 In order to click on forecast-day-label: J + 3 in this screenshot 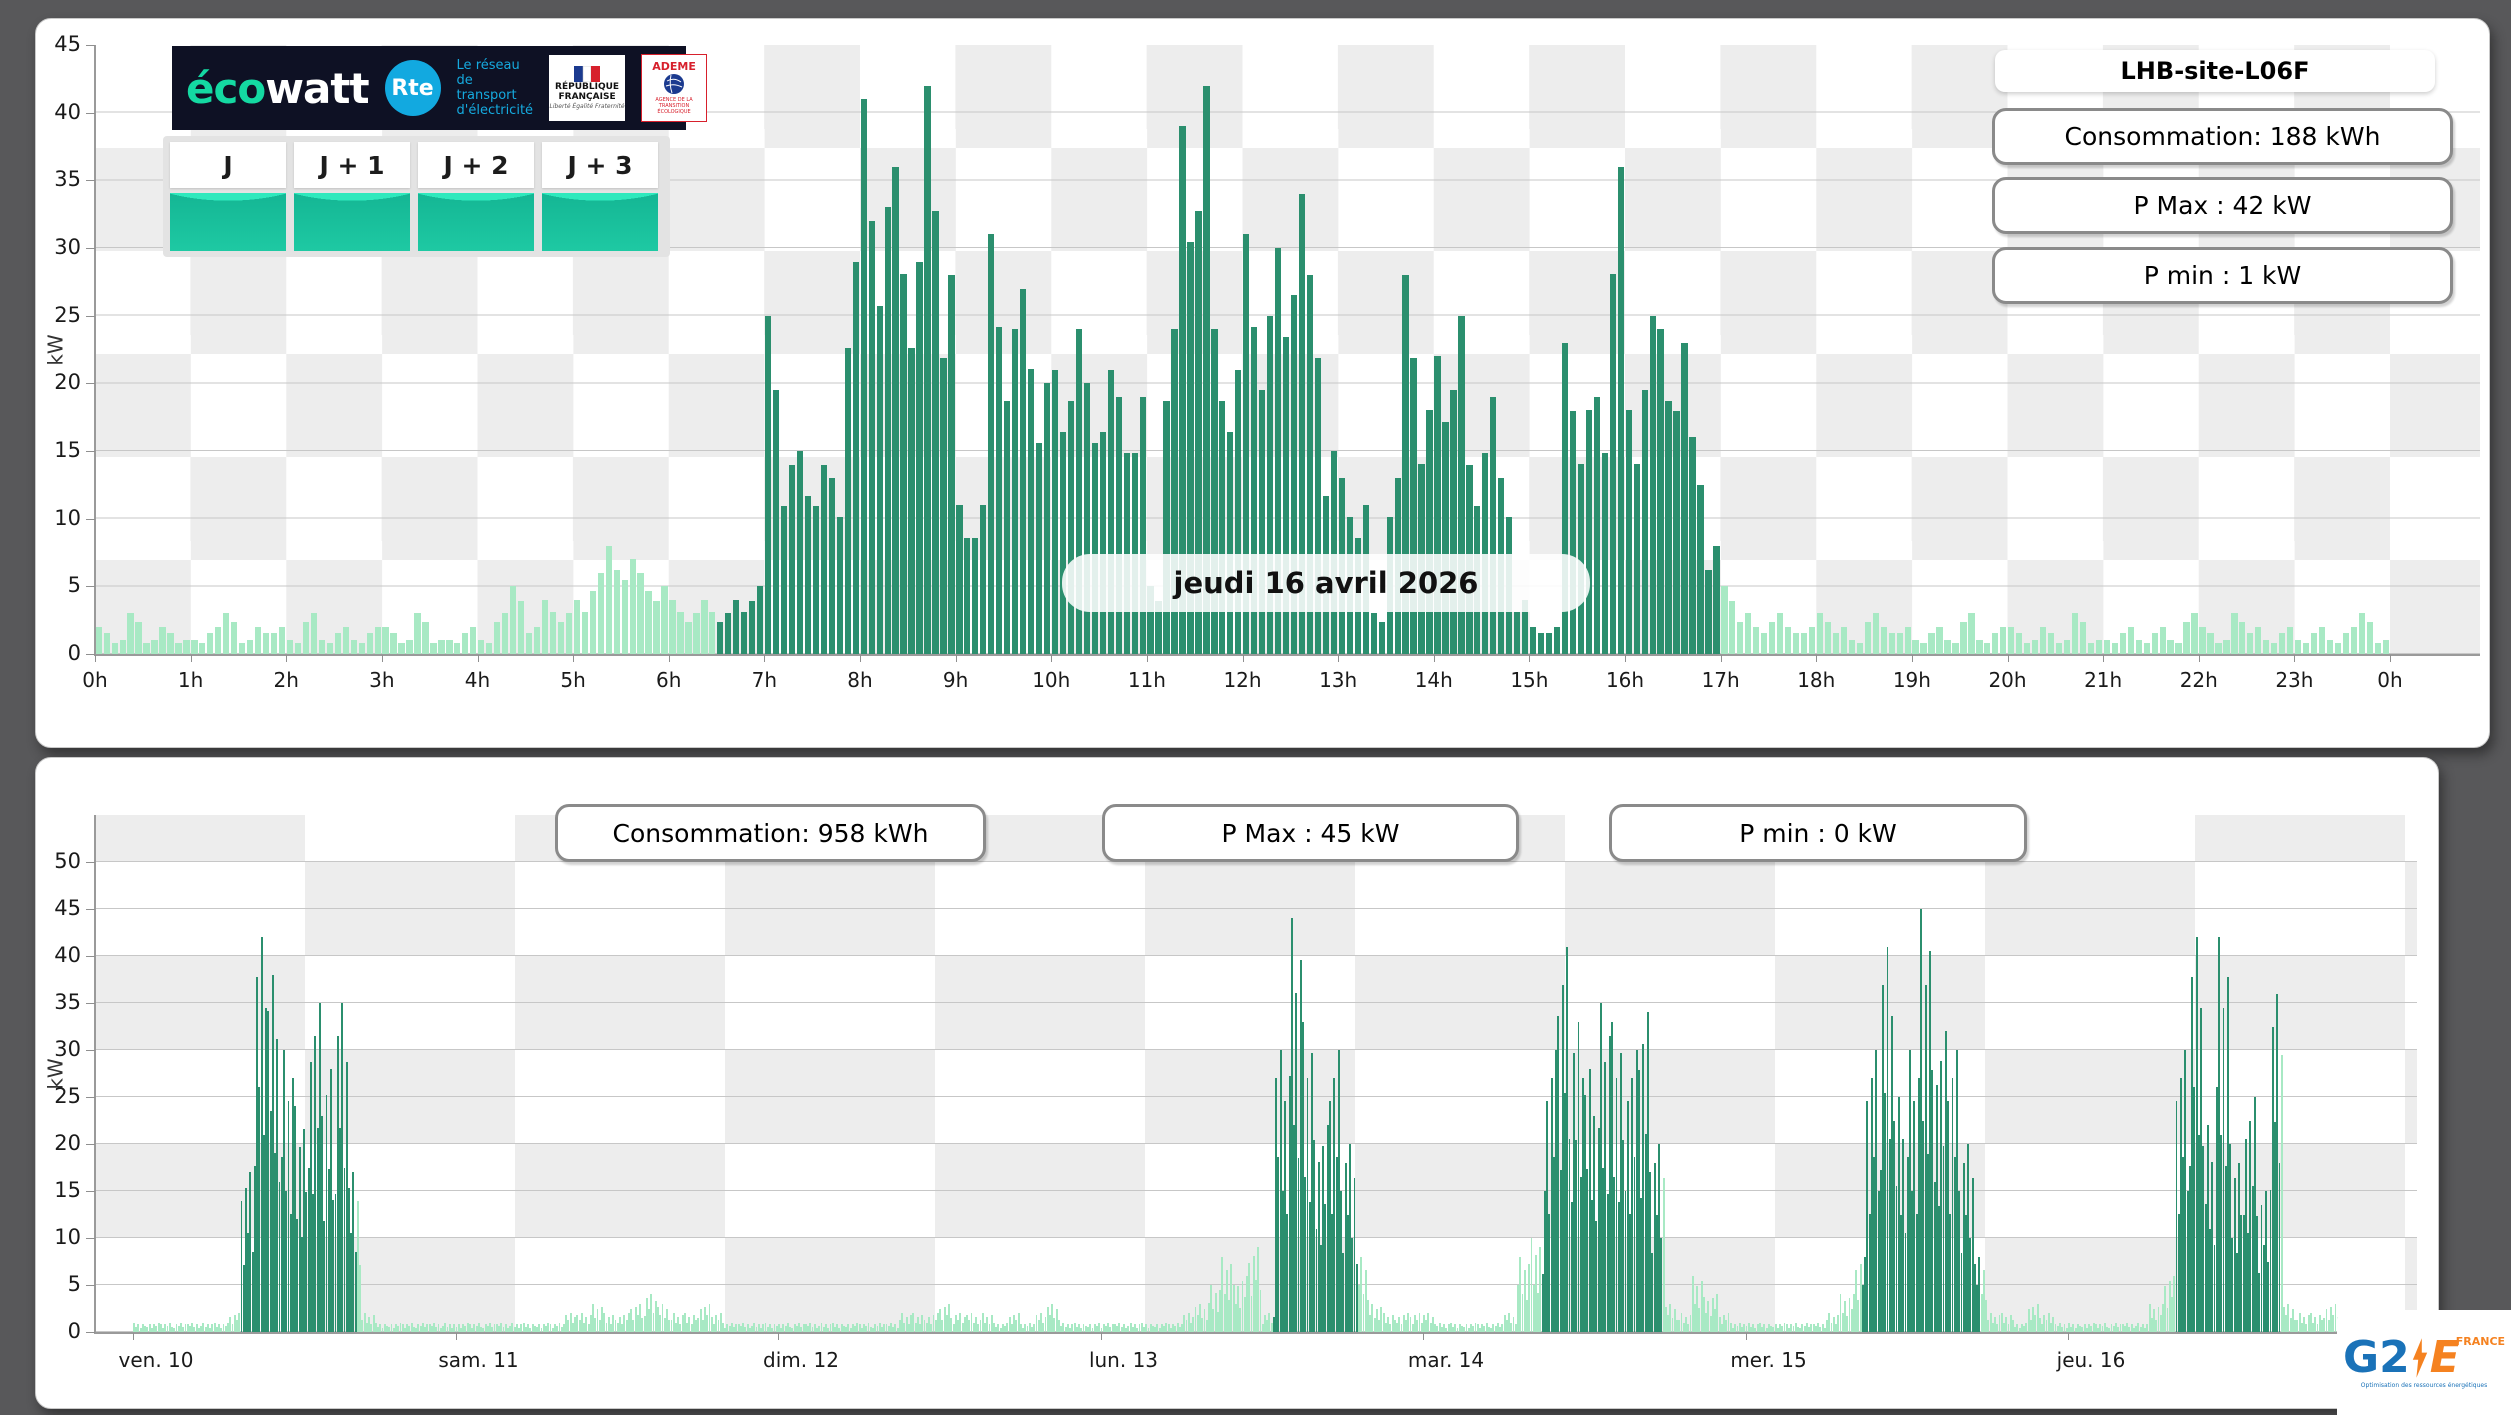, I will do `click(600, 165)`.